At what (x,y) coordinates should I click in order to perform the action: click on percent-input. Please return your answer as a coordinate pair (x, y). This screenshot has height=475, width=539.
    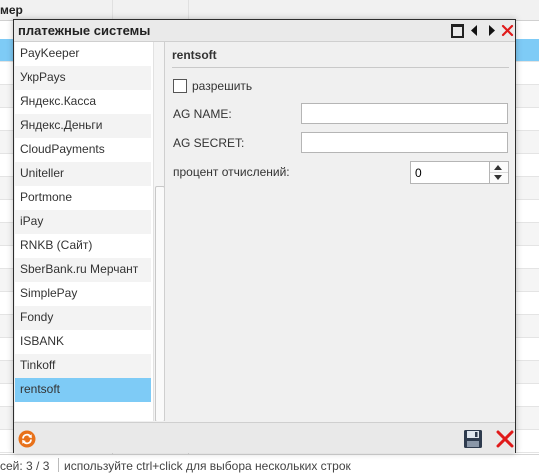
    Looking at the image, I should click on (450, 172).